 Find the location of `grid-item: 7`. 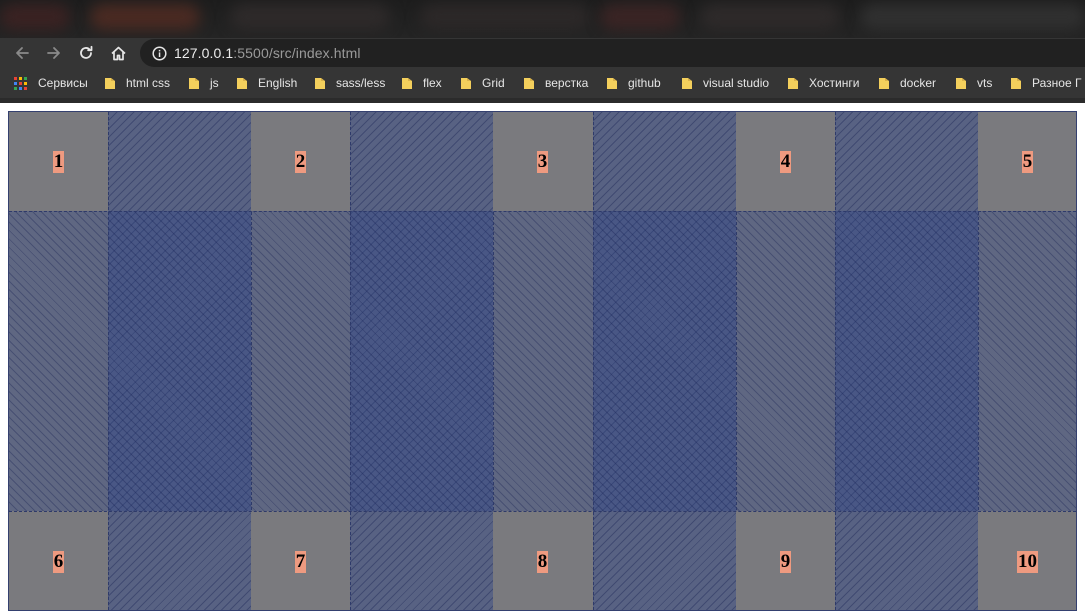

grid-item: 7 is located at coordinates (300, 561).